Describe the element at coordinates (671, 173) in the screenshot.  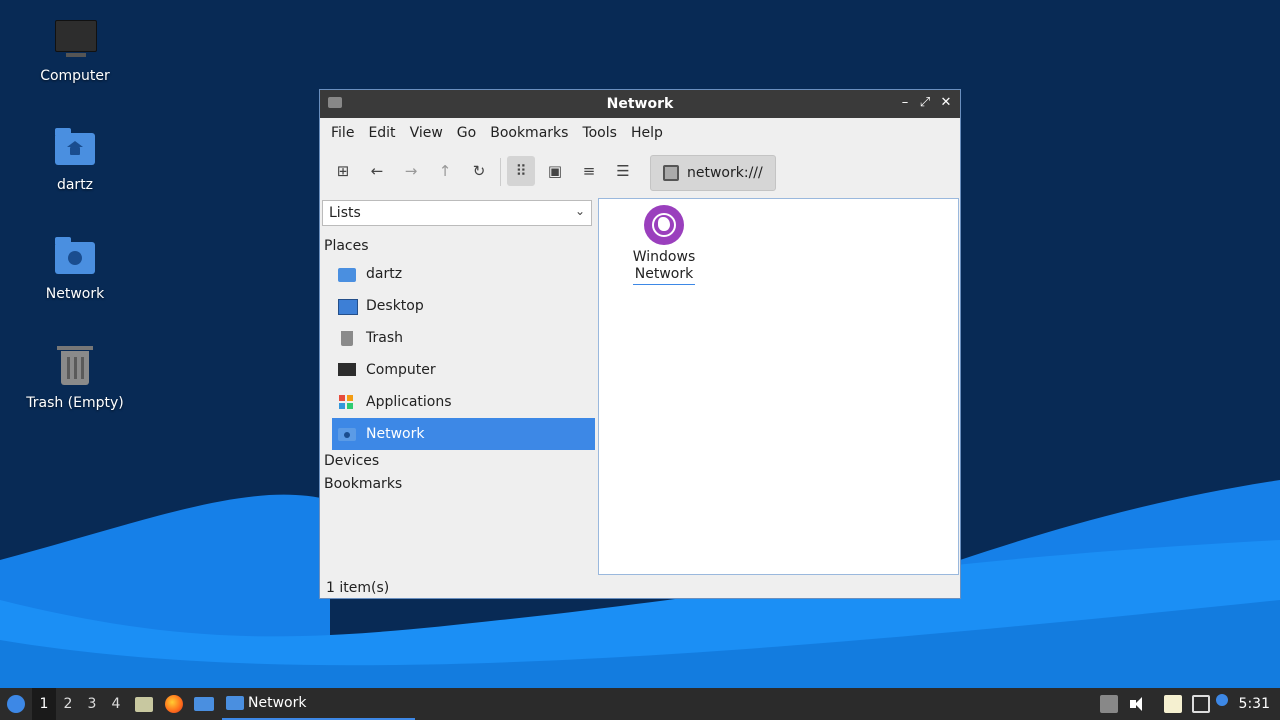
I see `location-icon` at that location.